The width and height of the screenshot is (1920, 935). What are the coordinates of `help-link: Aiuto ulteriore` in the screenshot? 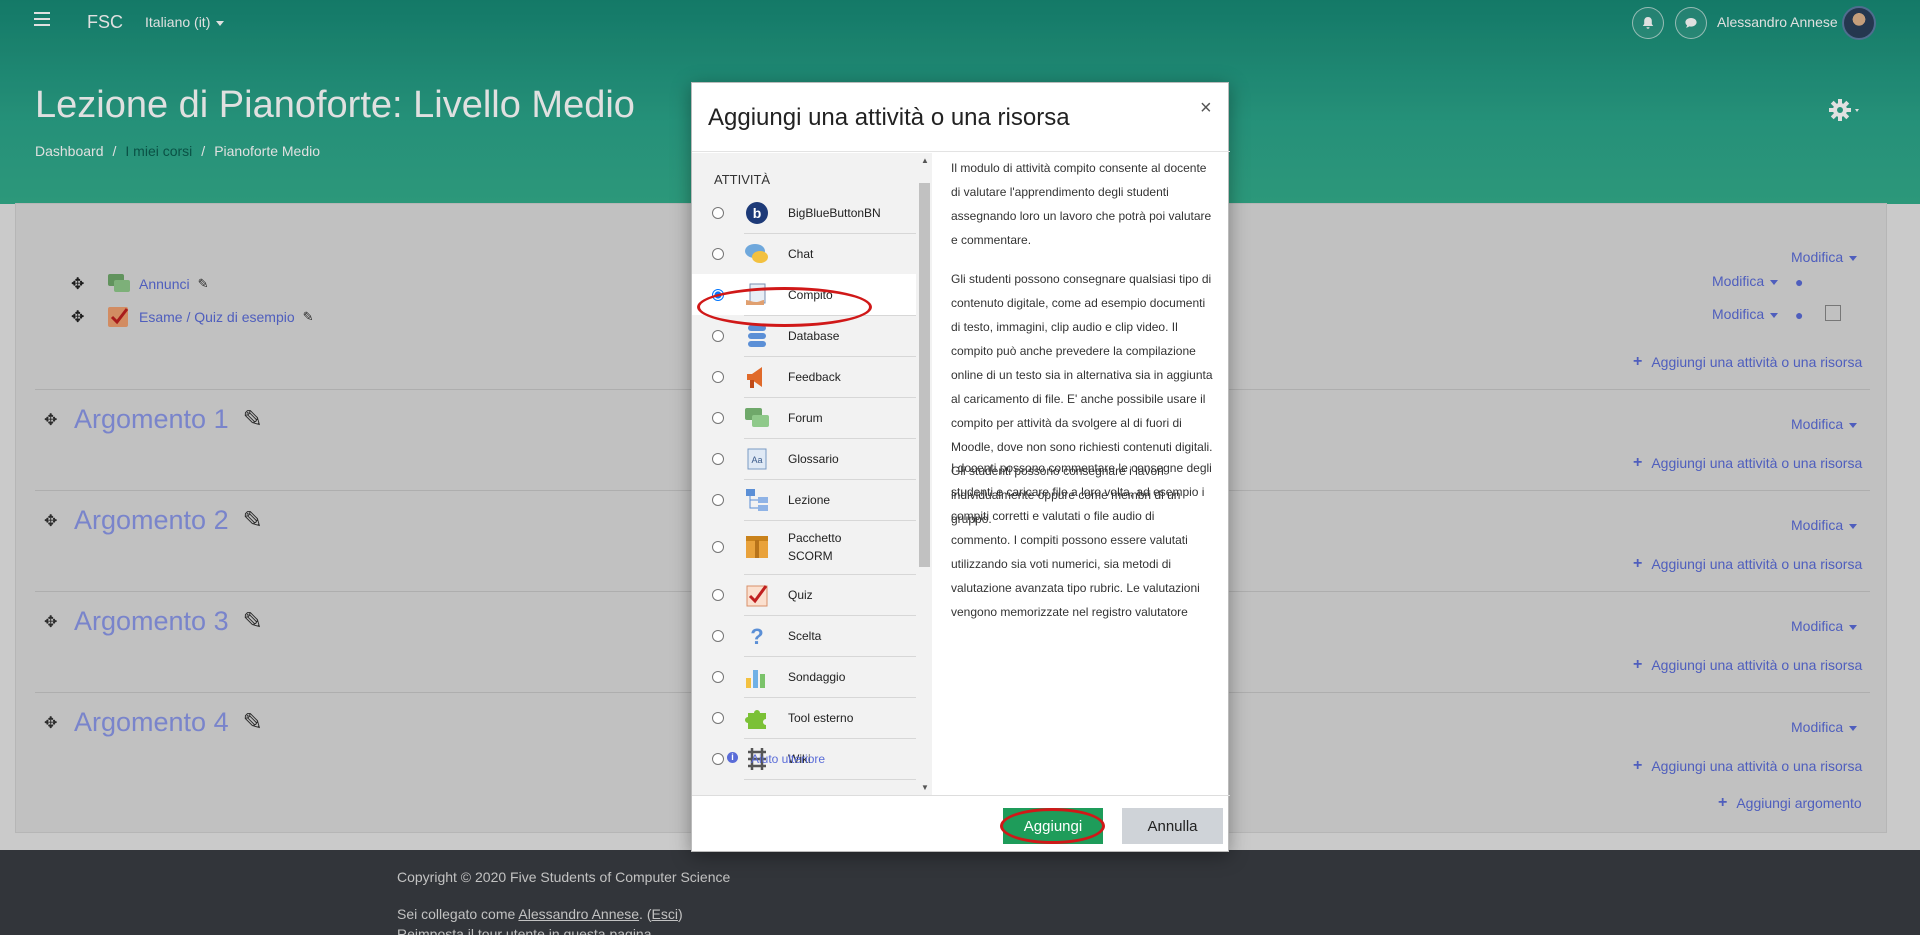 It's located at (788, 759).